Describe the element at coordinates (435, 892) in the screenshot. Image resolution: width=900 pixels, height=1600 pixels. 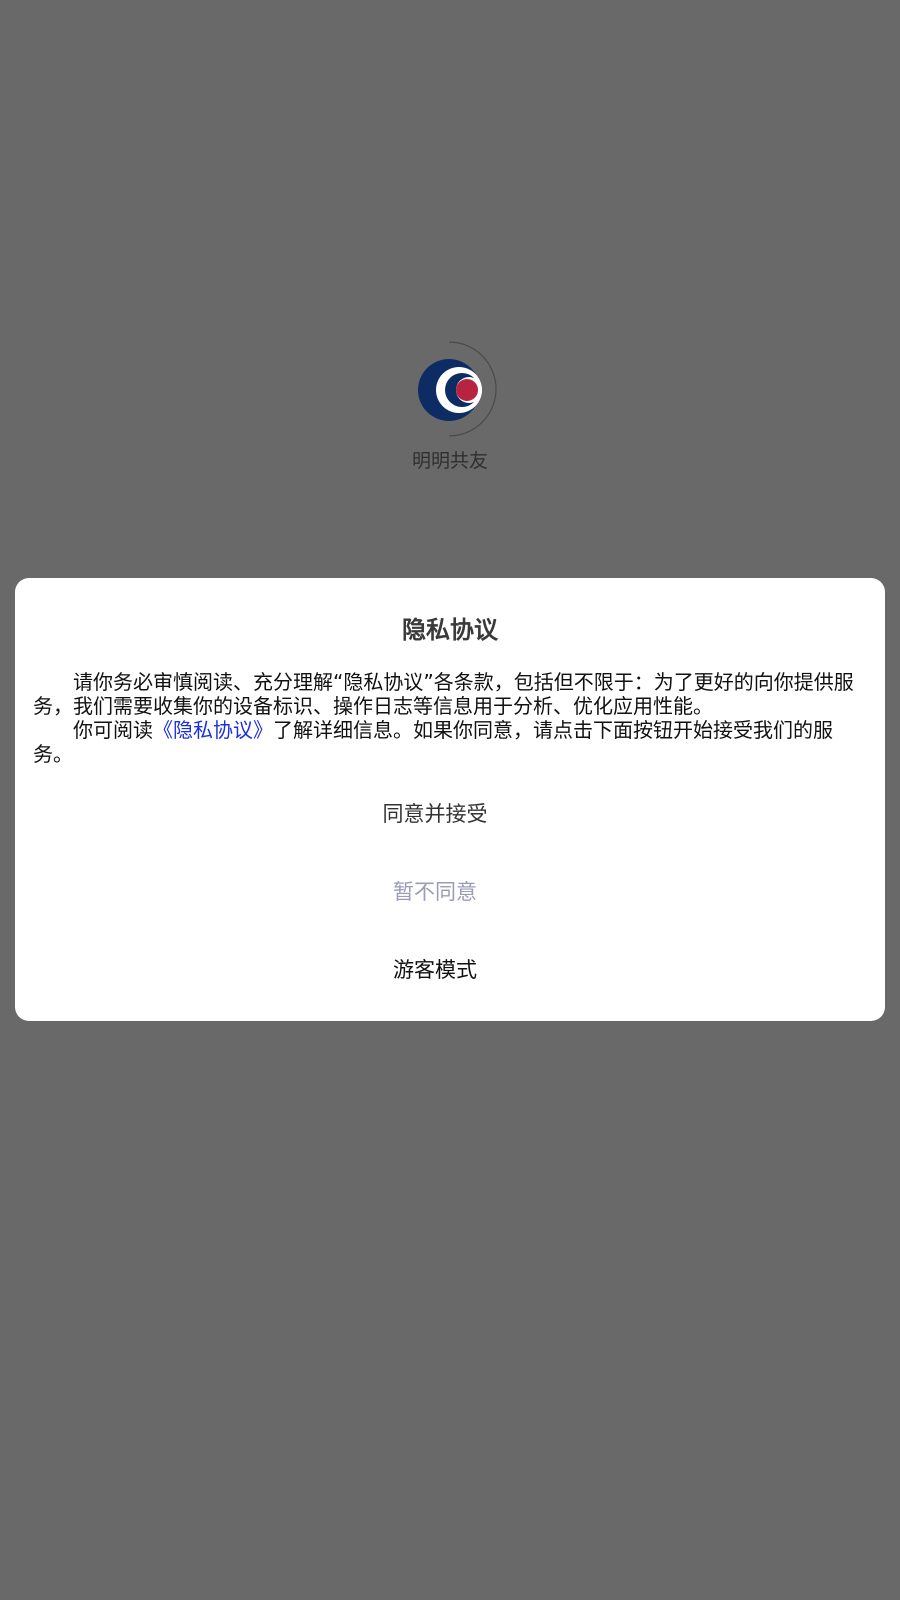
I see `decline-button: 暂不同意` at that location.